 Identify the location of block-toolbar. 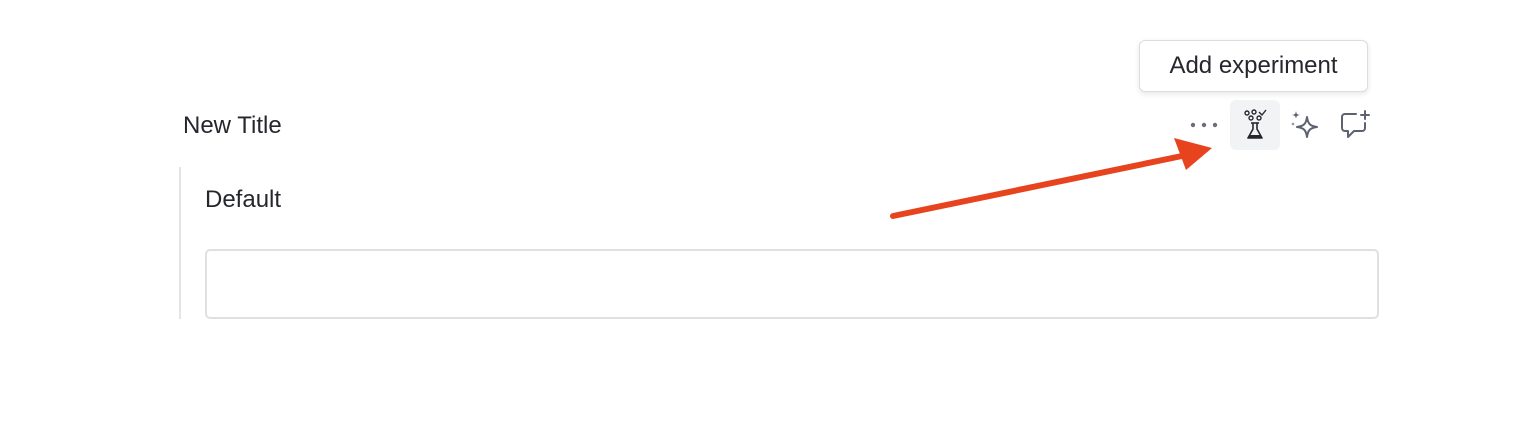
(1279, 125).